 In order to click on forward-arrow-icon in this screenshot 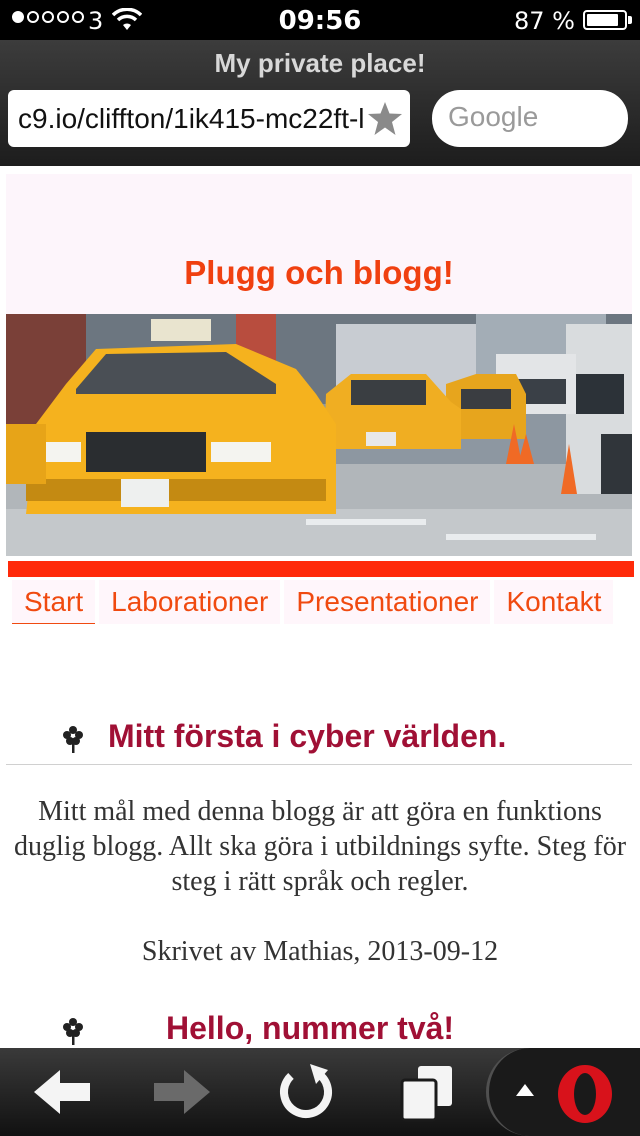, I will do `click(182, 1092)`.